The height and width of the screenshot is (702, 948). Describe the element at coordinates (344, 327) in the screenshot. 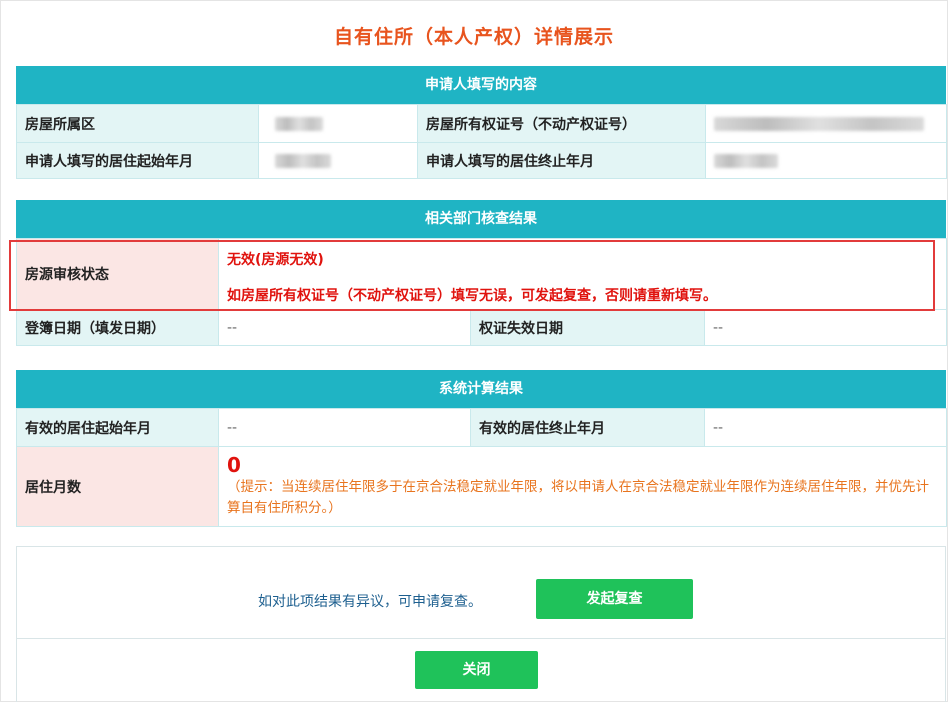

I see `register-date-value: --` at that location.